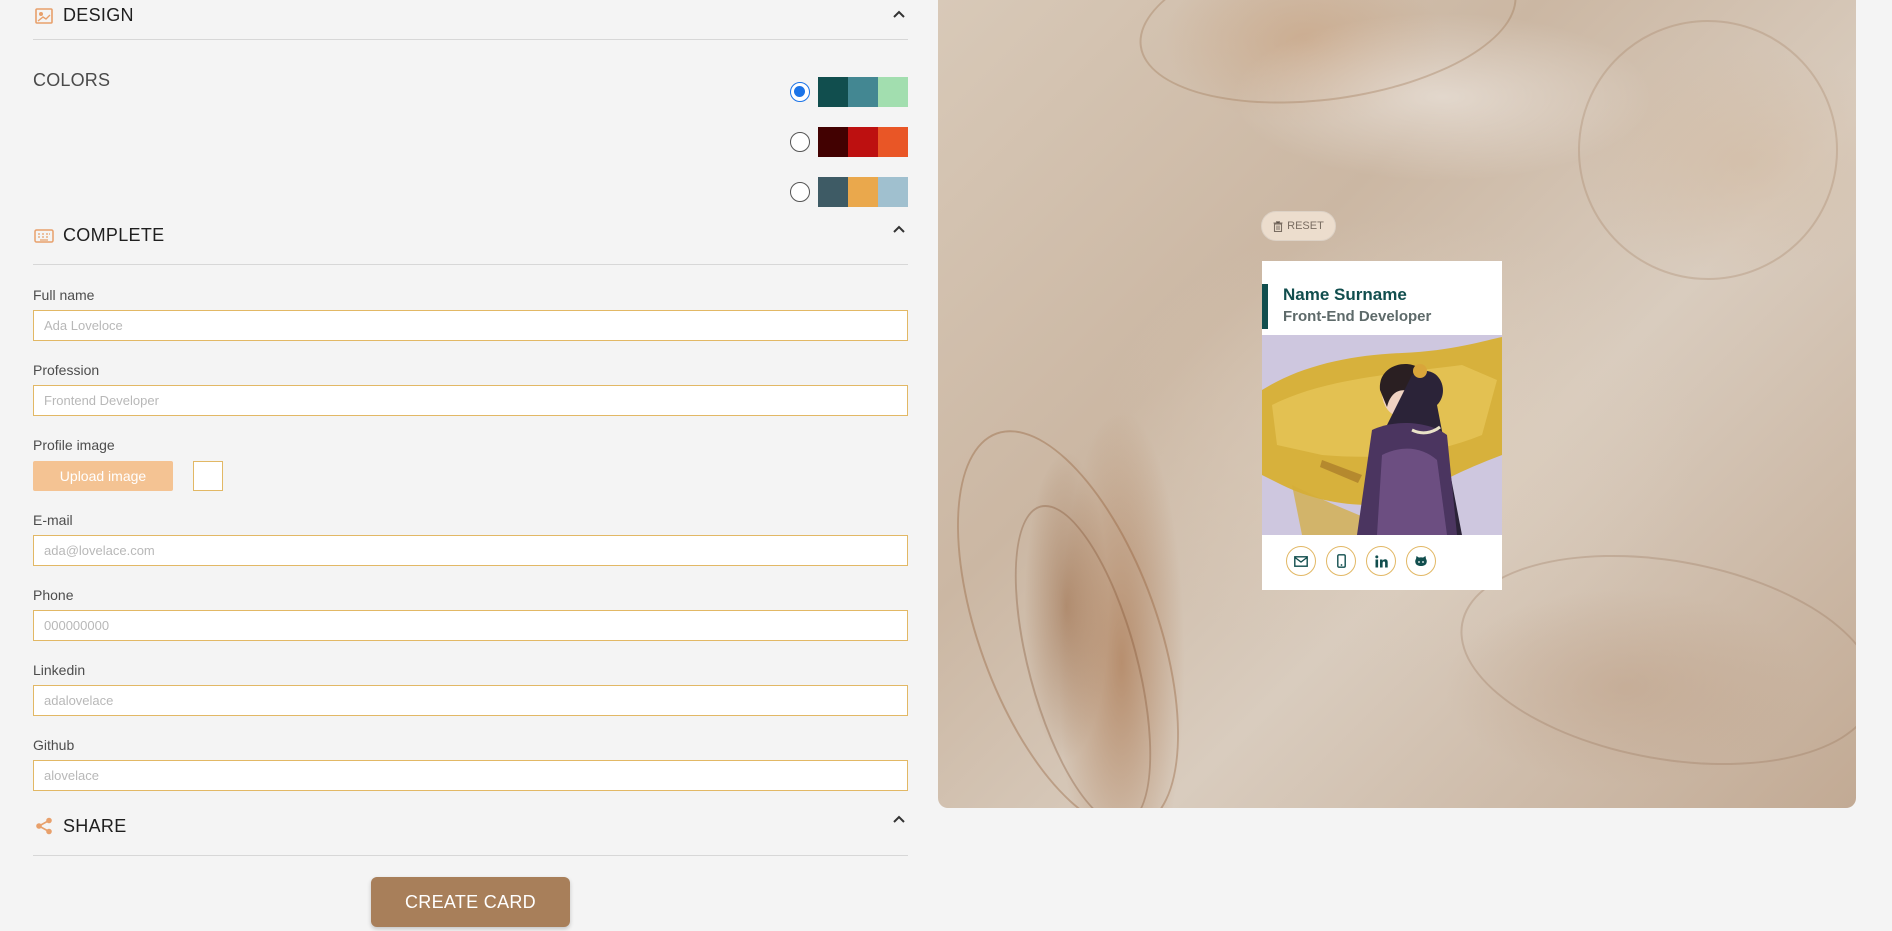 The width and height of the screenshot is (1892, 931). I want to click on profession-input, so click(470, 400).